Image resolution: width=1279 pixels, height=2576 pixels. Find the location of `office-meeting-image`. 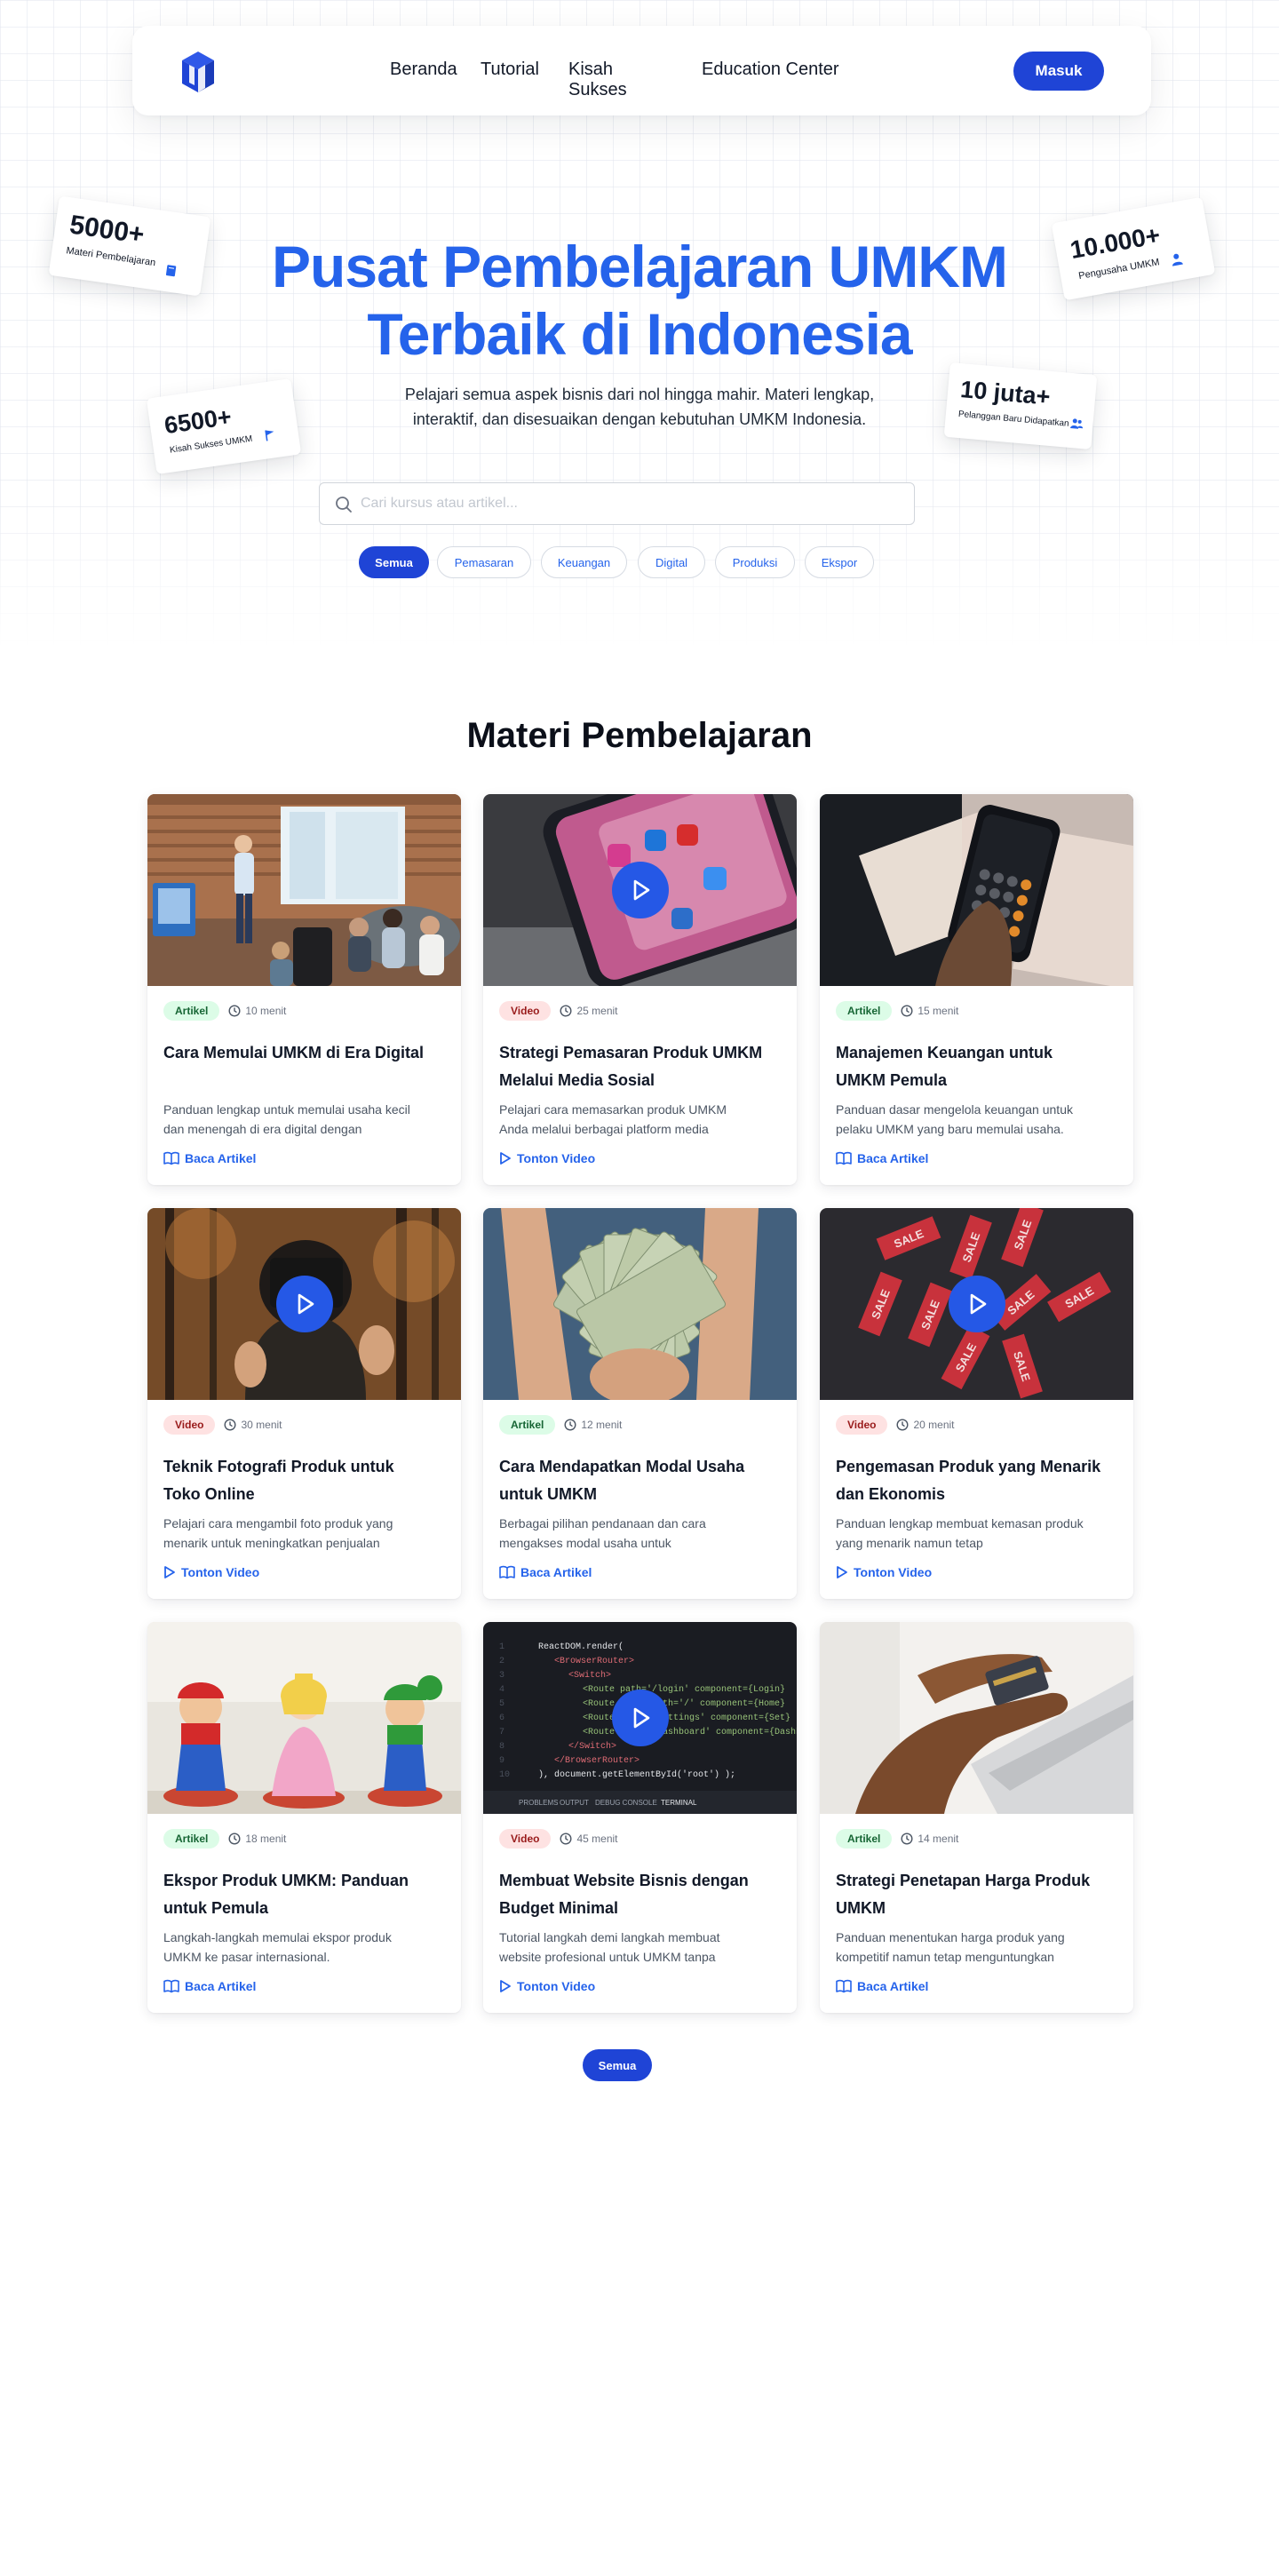

office-meeting-image is located at coordinates (304, 890).